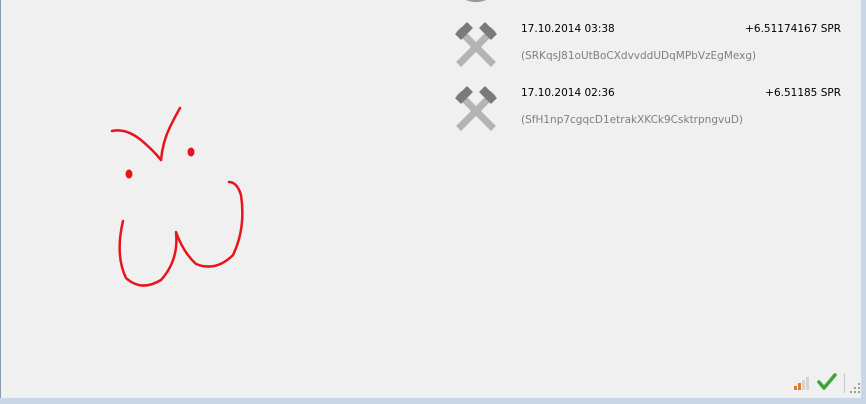 The height and width of the screenshot is (404, 866). What do you see at coordinates (432, 383) in the screenshot?
I see `status-bar` at bounding box center [432, 383].